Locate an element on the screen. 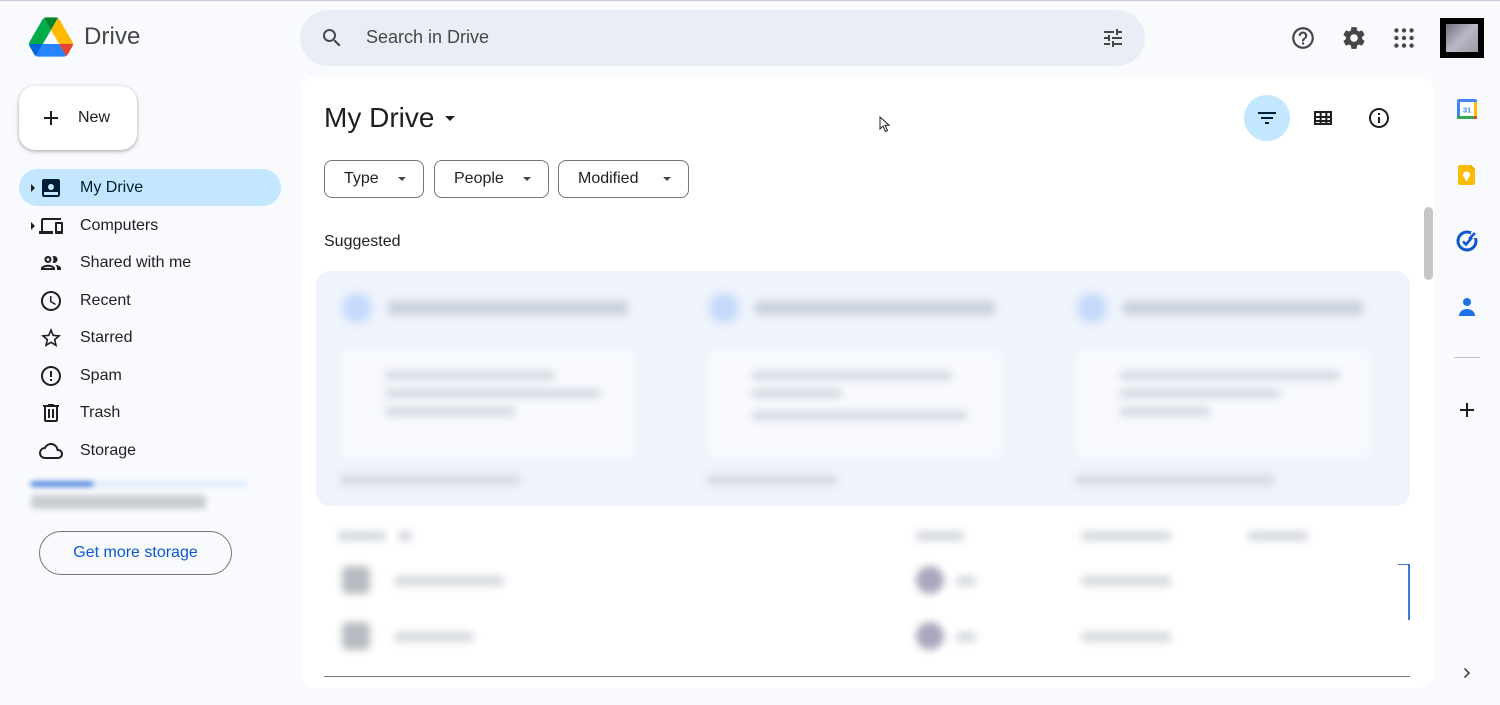 The image size is (1500, 705). filter-chip-modified: Modified is located at coordinates (623, 179).